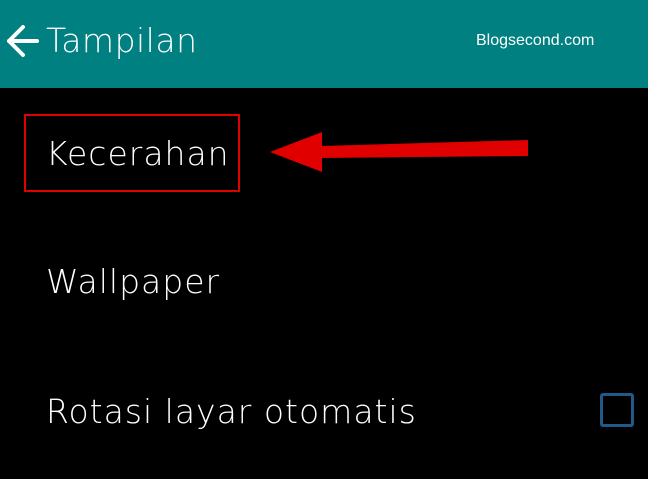 The height and width of the screenshot is (479, 648). I want to click on settings-item-label: Rotasi layar otomatis, so click(231, 411).